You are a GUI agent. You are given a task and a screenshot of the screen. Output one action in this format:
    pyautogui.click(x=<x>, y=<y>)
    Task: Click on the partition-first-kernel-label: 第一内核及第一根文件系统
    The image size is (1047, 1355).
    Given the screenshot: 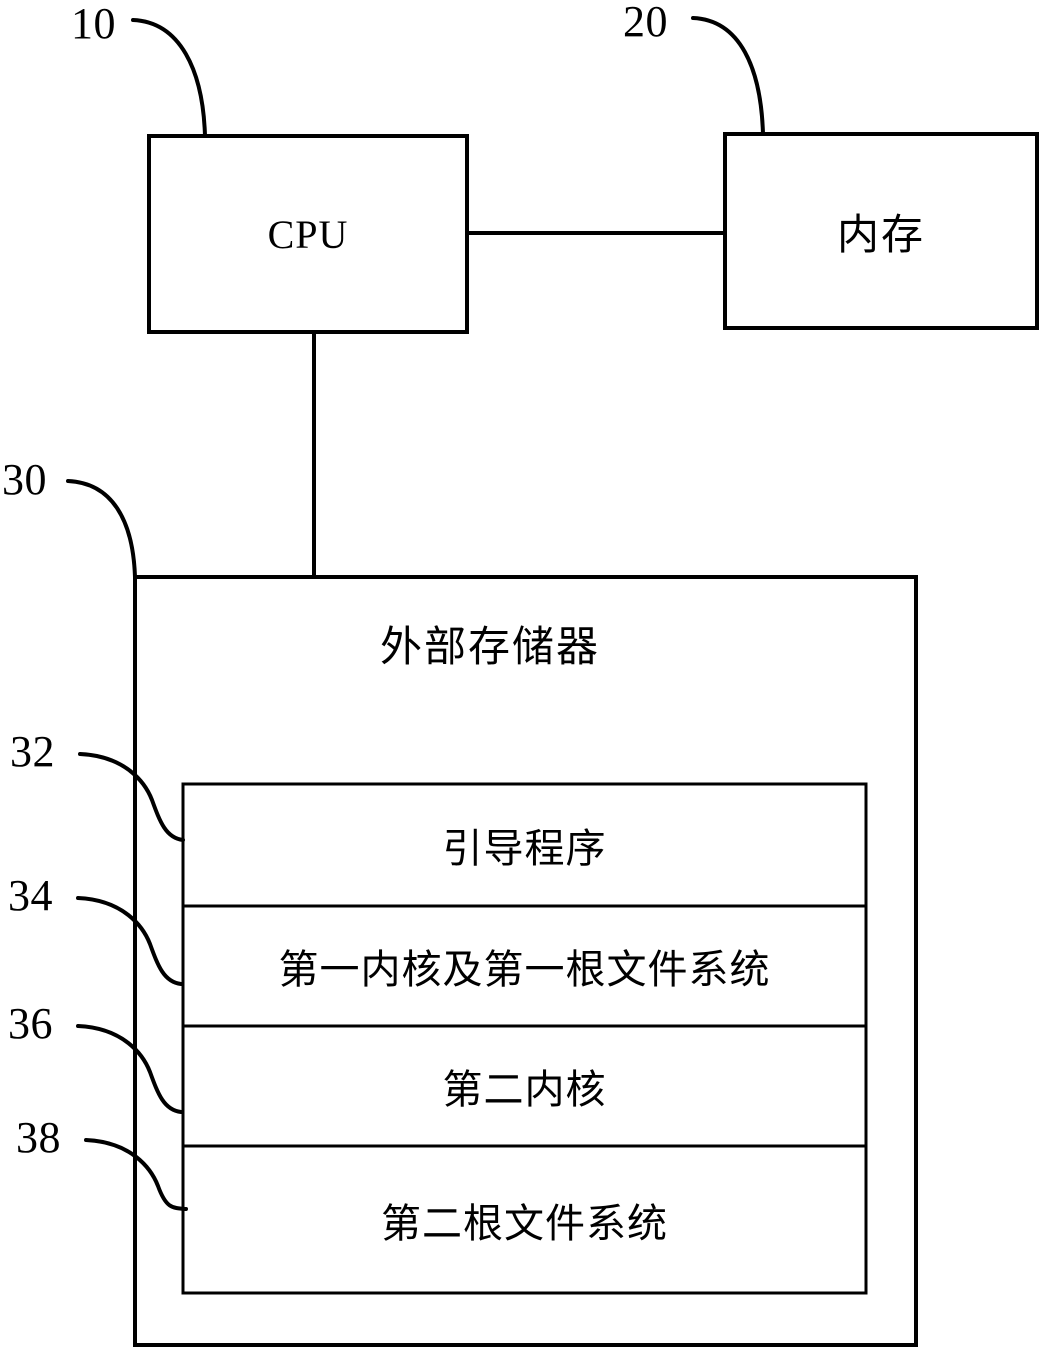 What is the action you would take?
    pyautogui.click(x=524, y=970)
    